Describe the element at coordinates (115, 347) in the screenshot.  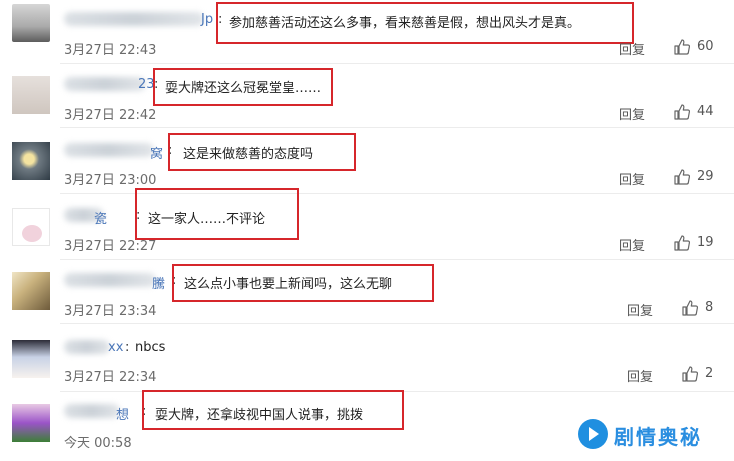
I see `username: xx` at that location.